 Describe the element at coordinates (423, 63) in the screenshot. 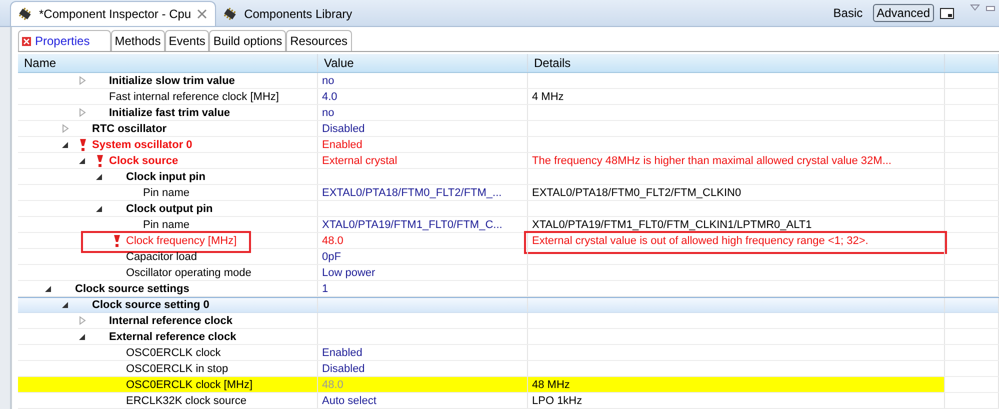

I see `column-header: Value` at that location.